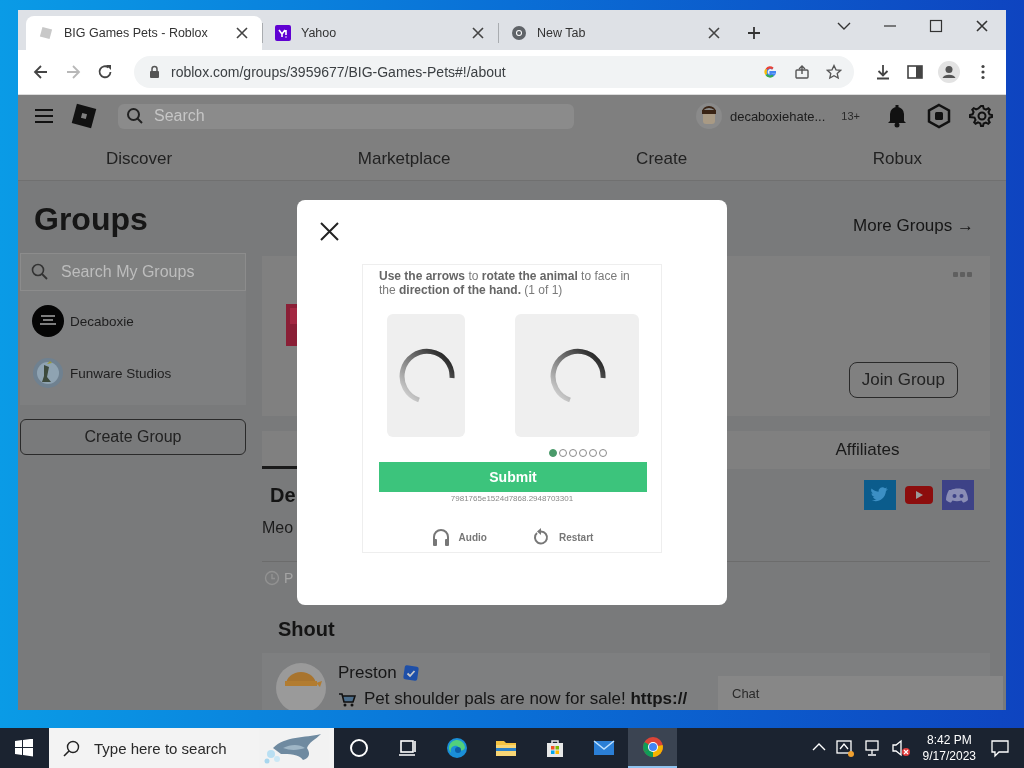 The height and width of the screenshot is (768, 1024). Describe the element at coordinates (44, 116) in the screenshot. I see `menu-icon` at that location.